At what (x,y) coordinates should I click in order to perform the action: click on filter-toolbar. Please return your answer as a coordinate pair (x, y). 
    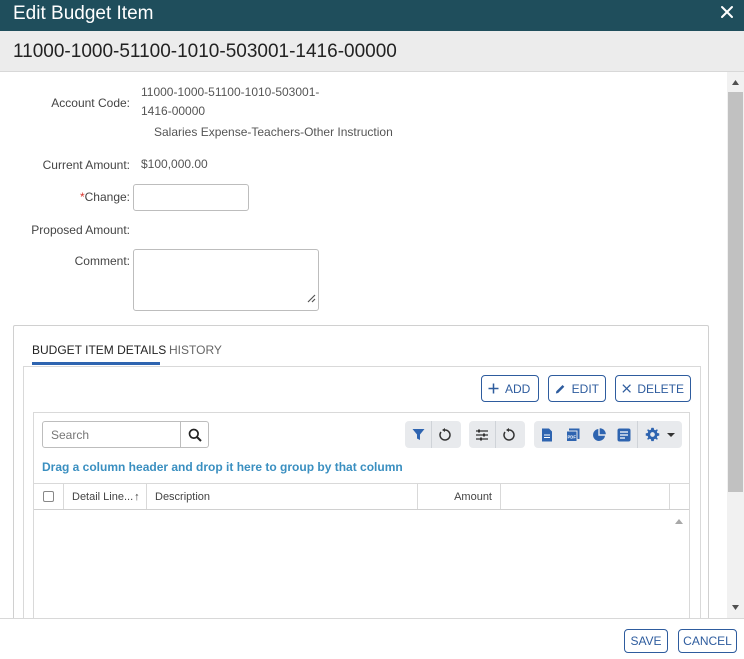
    Looking at the image, I should click on (433, 434).